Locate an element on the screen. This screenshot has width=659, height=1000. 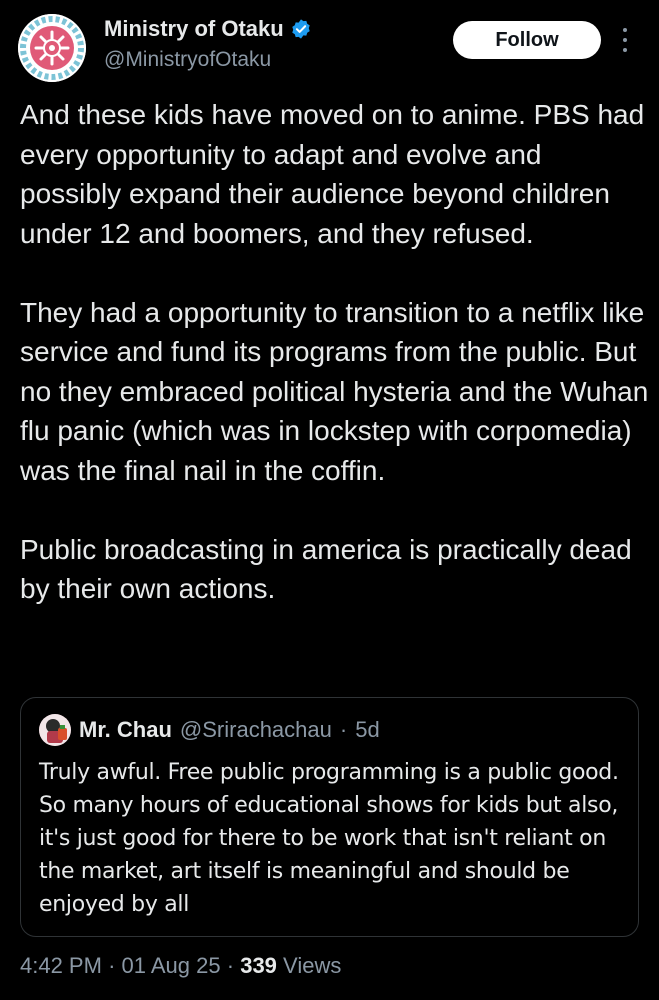
quoted-author-avatar is located at coordinates (55, 730).